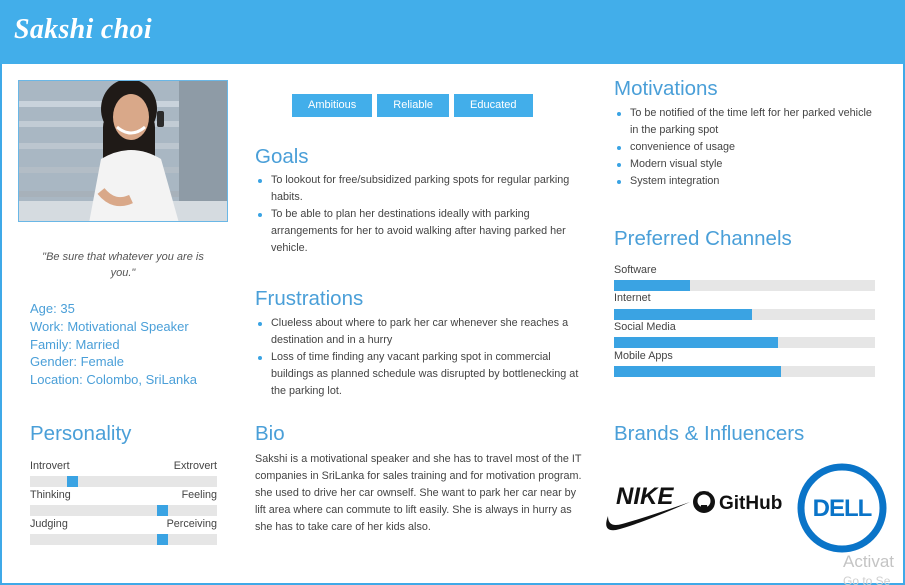 The width and height of the screenshot is (905, 585). I want to click on github-logo: GitHub, so click(737, 502).